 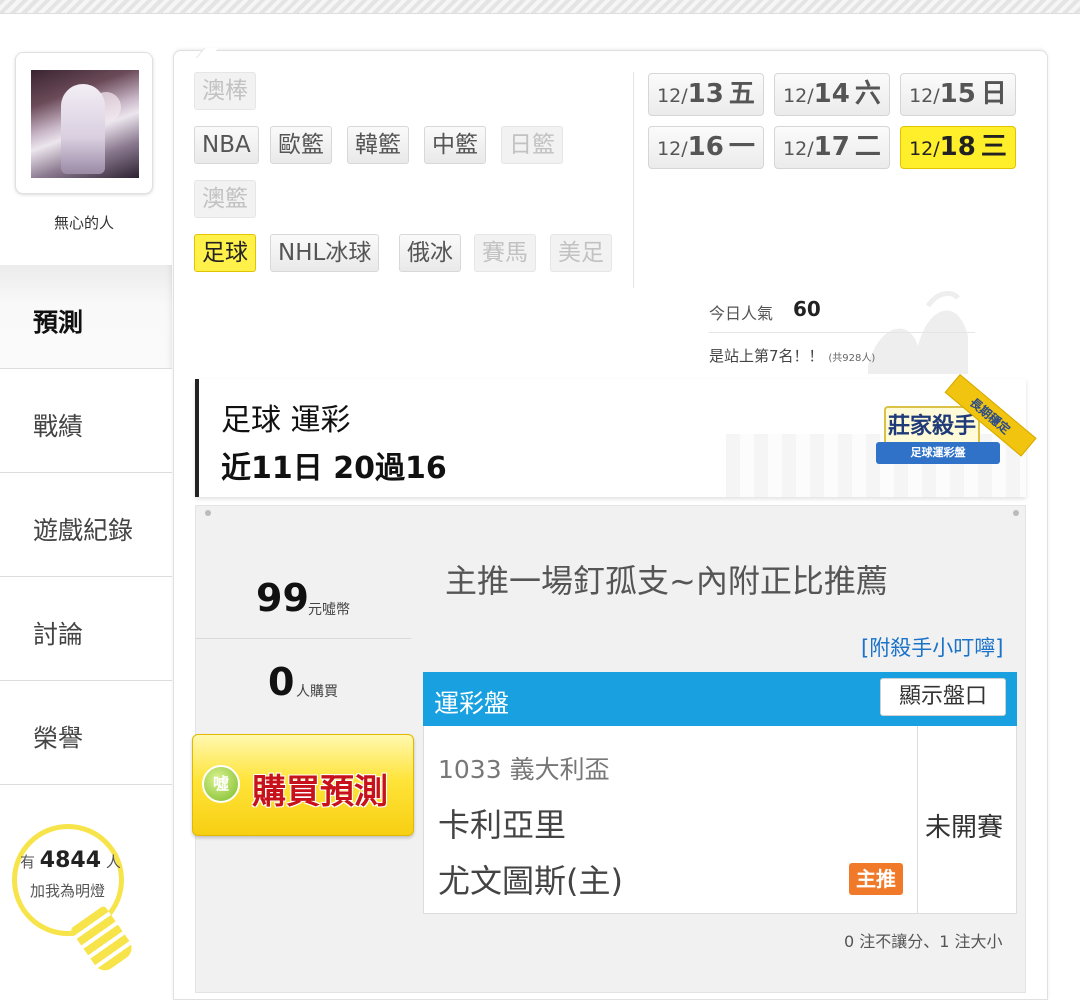 What do you see at coordinates (532, 145) in the screenshot?
I see `sport-tab-jp-basketball: 日籃` at bounding box center [532, 145].